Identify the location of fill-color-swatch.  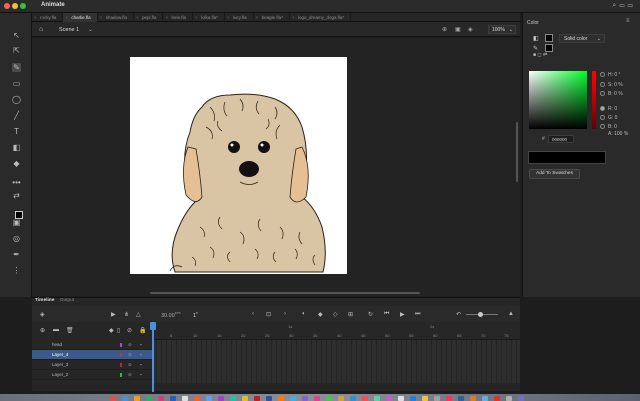
(549, 38).